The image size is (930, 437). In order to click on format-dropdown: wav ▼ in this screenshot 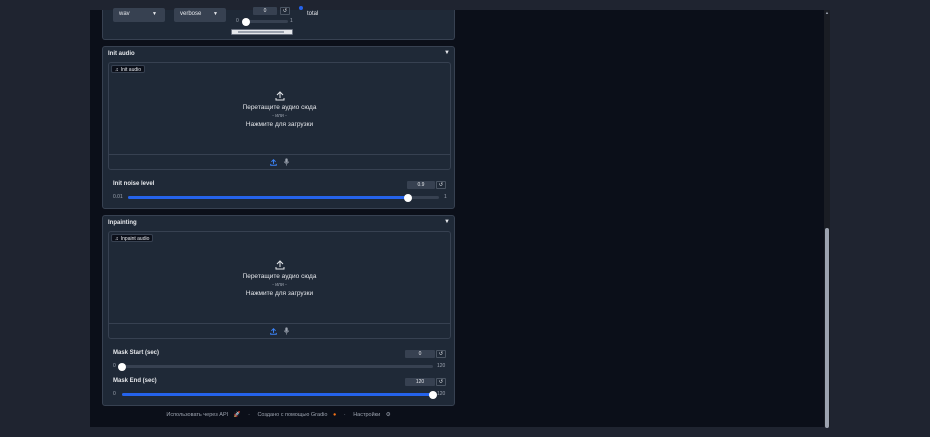, I will do `click(139, 15)`.